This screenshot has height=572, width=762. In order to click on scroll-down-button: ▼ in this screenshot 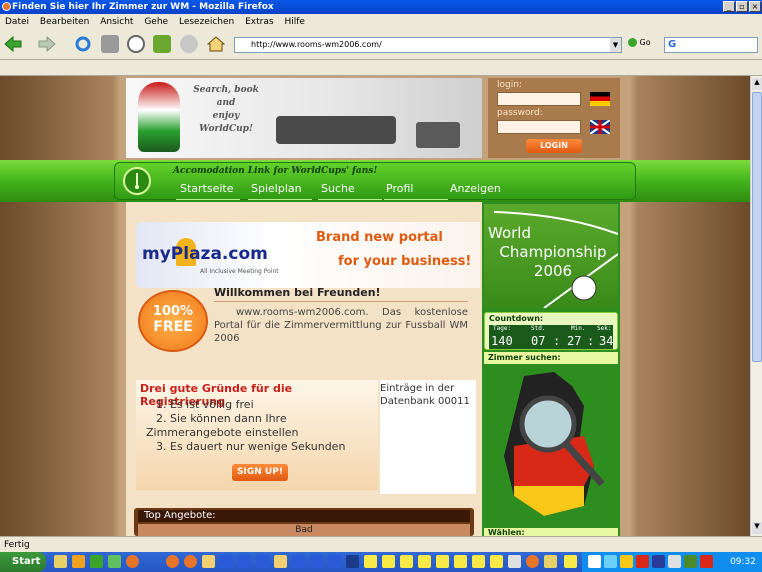, I will do `click(757, 528)`.